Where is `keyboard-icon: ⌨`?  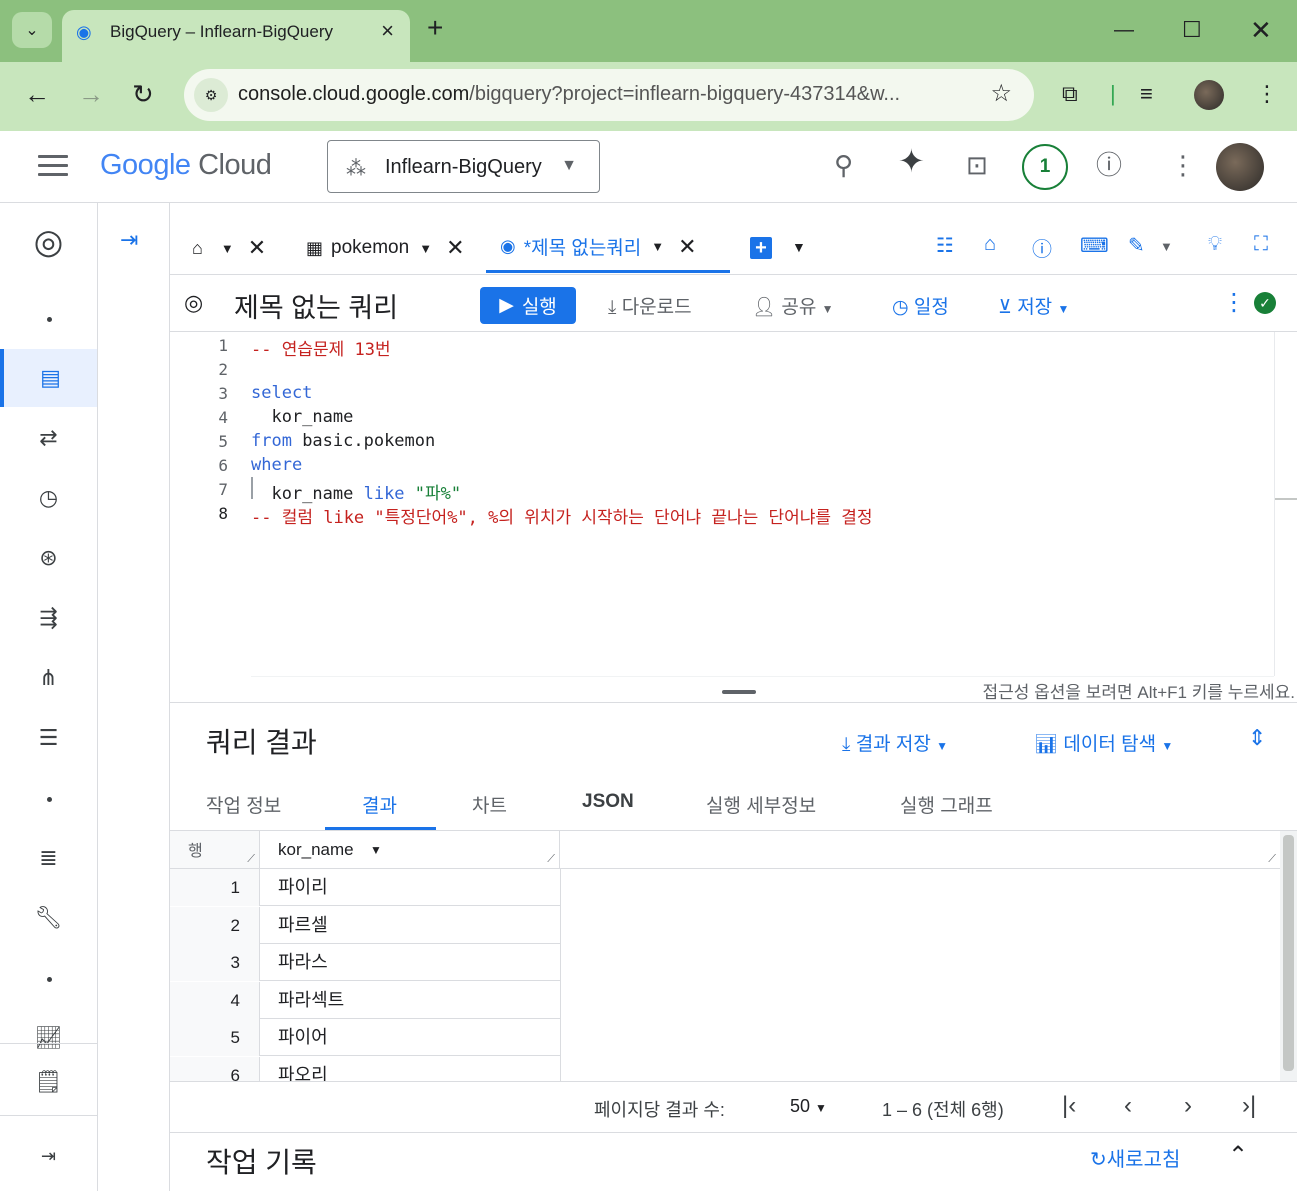 keyboard-icon: ⌨ is located at coordinates (1094, 245).